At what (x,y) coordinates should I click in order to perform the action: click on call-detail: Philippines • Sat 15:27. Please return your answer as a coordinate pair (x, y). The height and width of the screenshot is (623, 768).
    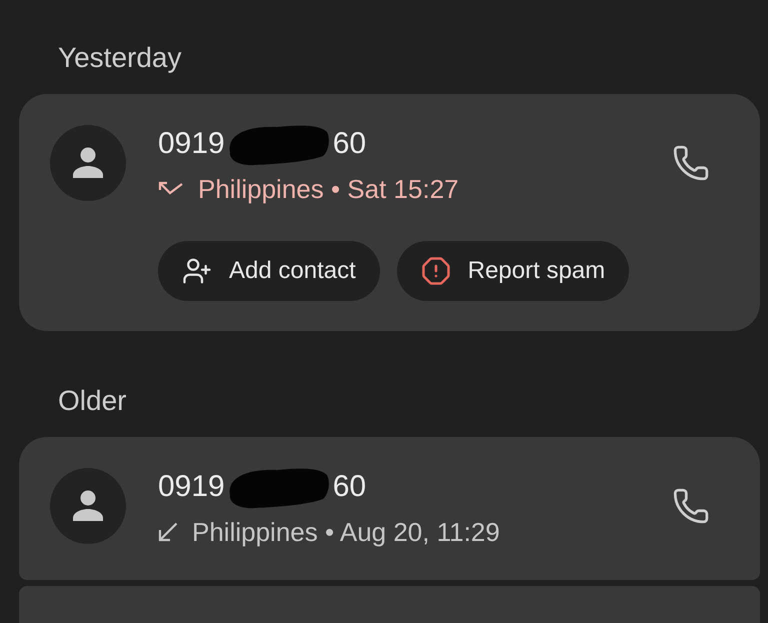
    Looking at the image, I should click on (328, 189).